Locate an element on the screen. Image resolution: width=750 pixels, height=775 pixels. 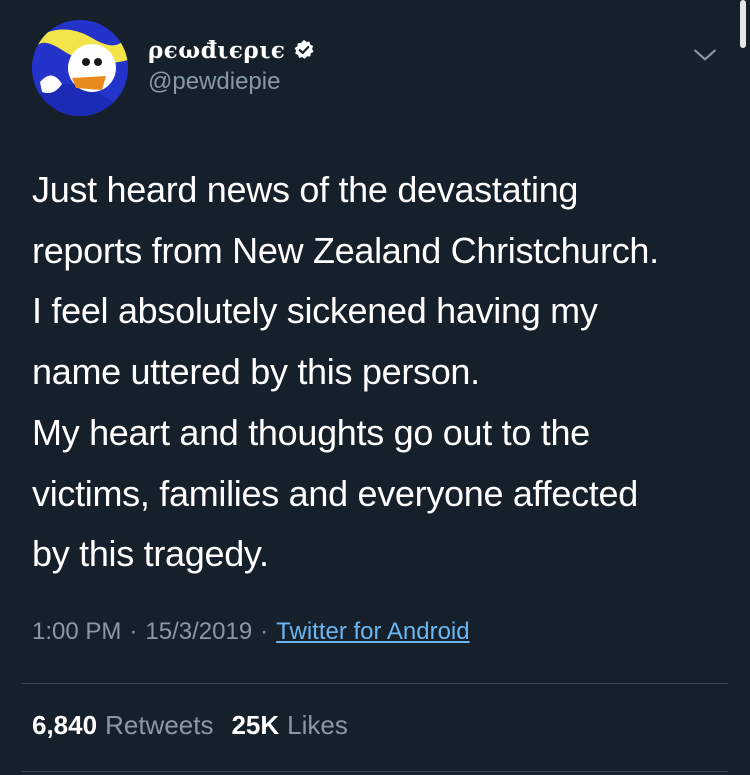
tweet-date: 15/3/2019 is located at coordinates (199, 631).